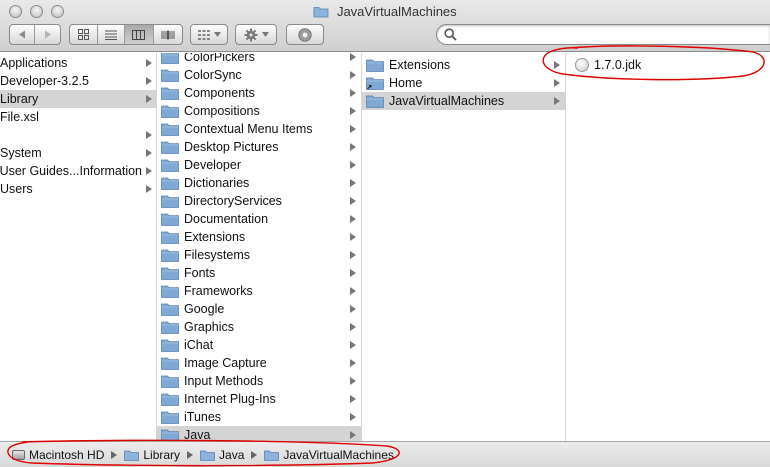 The image size is (770, 467). What do you see at coordinates (259, 399) in the screenshot?
I see `col2-row: Internet Plug-Ins` at bounding box center [259, 399].